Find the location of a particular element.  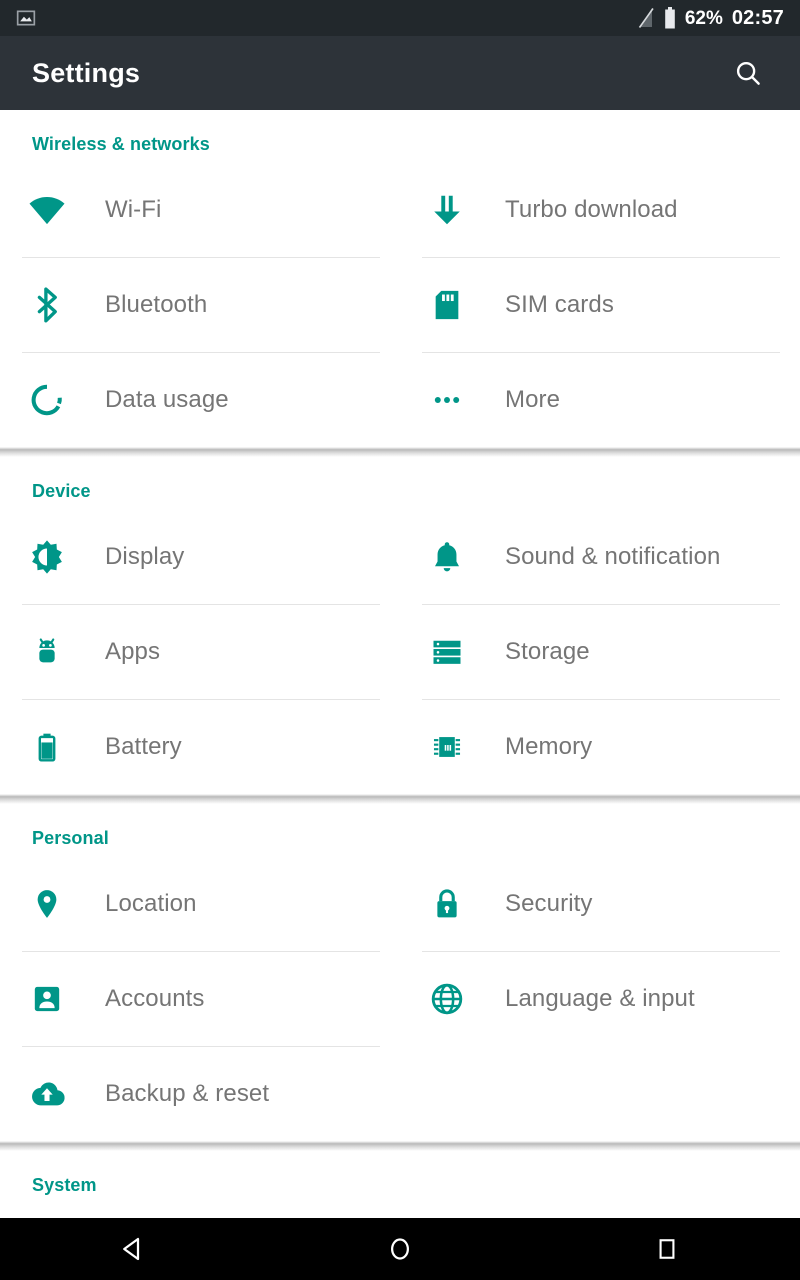

back-triangle-icon is located at coordinates (133, 1249).